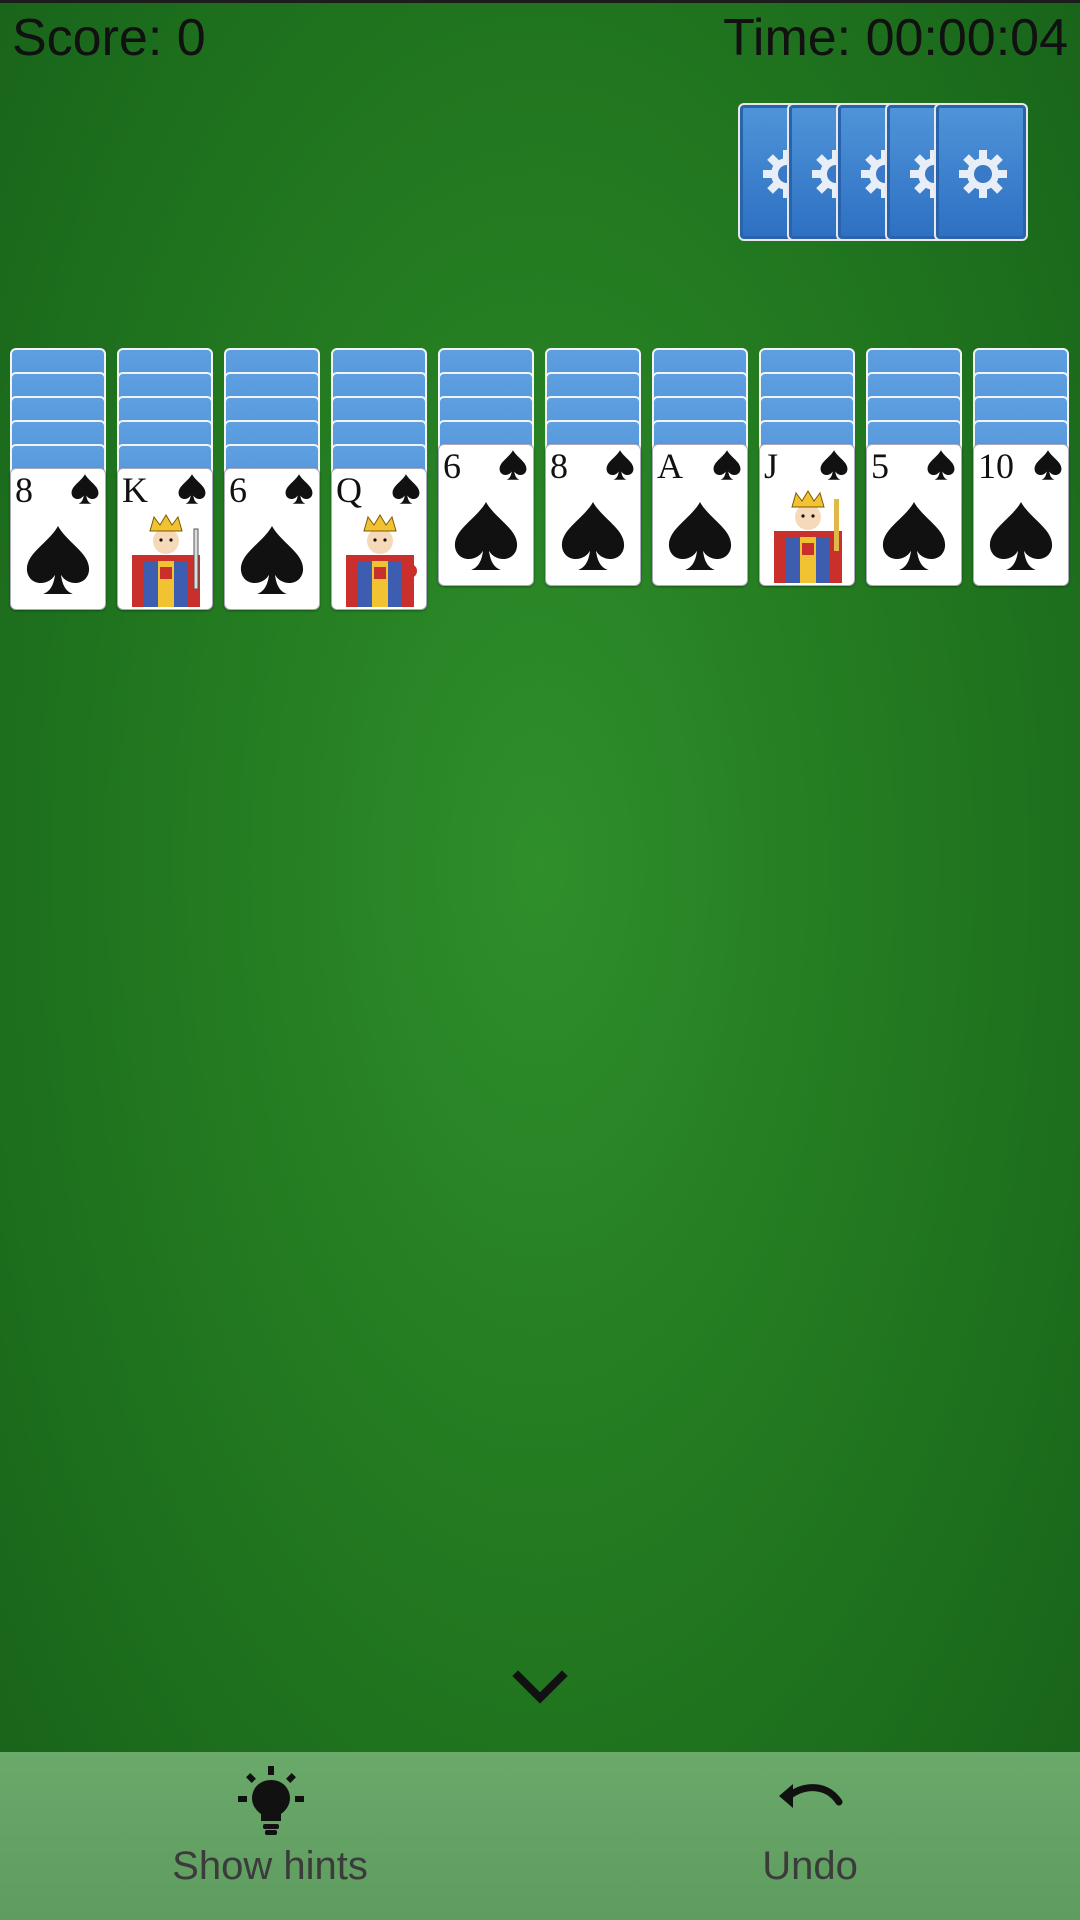 This screenshot has height=1920, width=1080. What do you see at coordinates (810, 1866) in the screenshot?
I see `undo-label: Undo` at bounding box center [810, 1866].